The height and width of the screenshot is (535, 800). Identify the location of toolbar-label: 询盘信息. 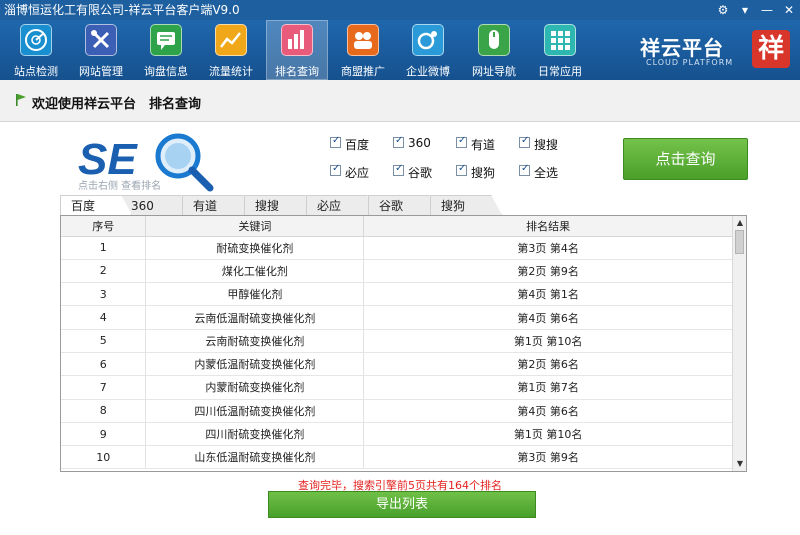
(166, 71).